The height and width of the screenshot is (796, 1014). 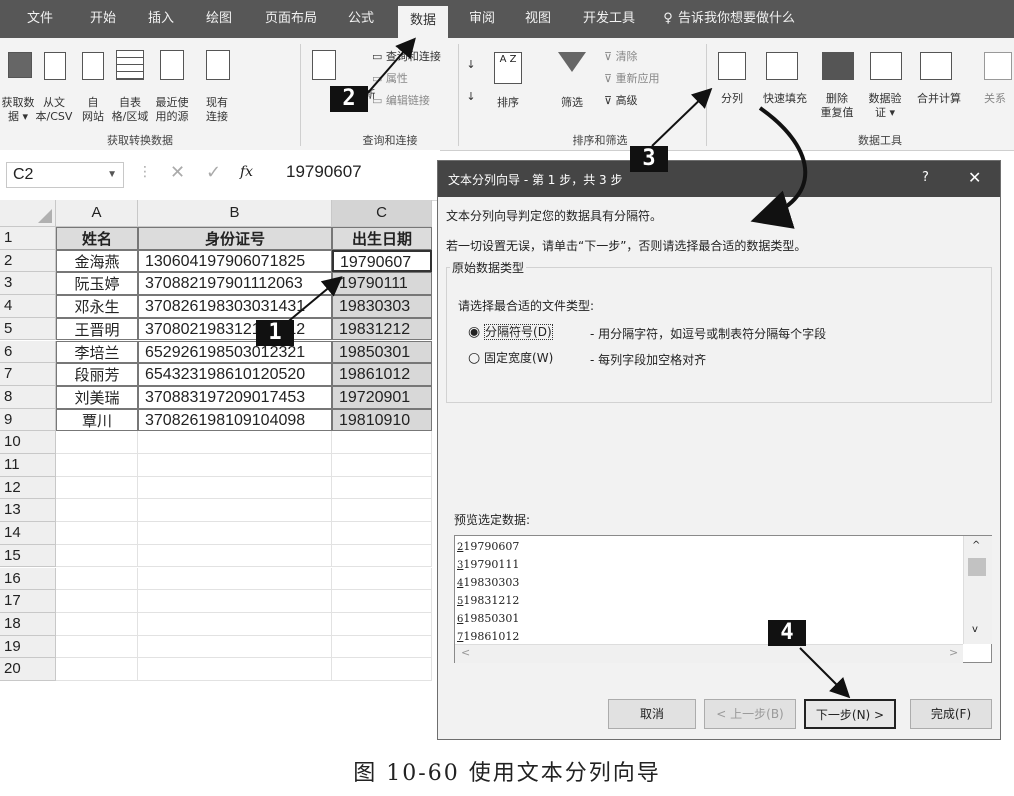 What do you see at coordinates (349, 99) in the screenshot?
I see `step-badge-2: 2` at bounding box center [349, 99].